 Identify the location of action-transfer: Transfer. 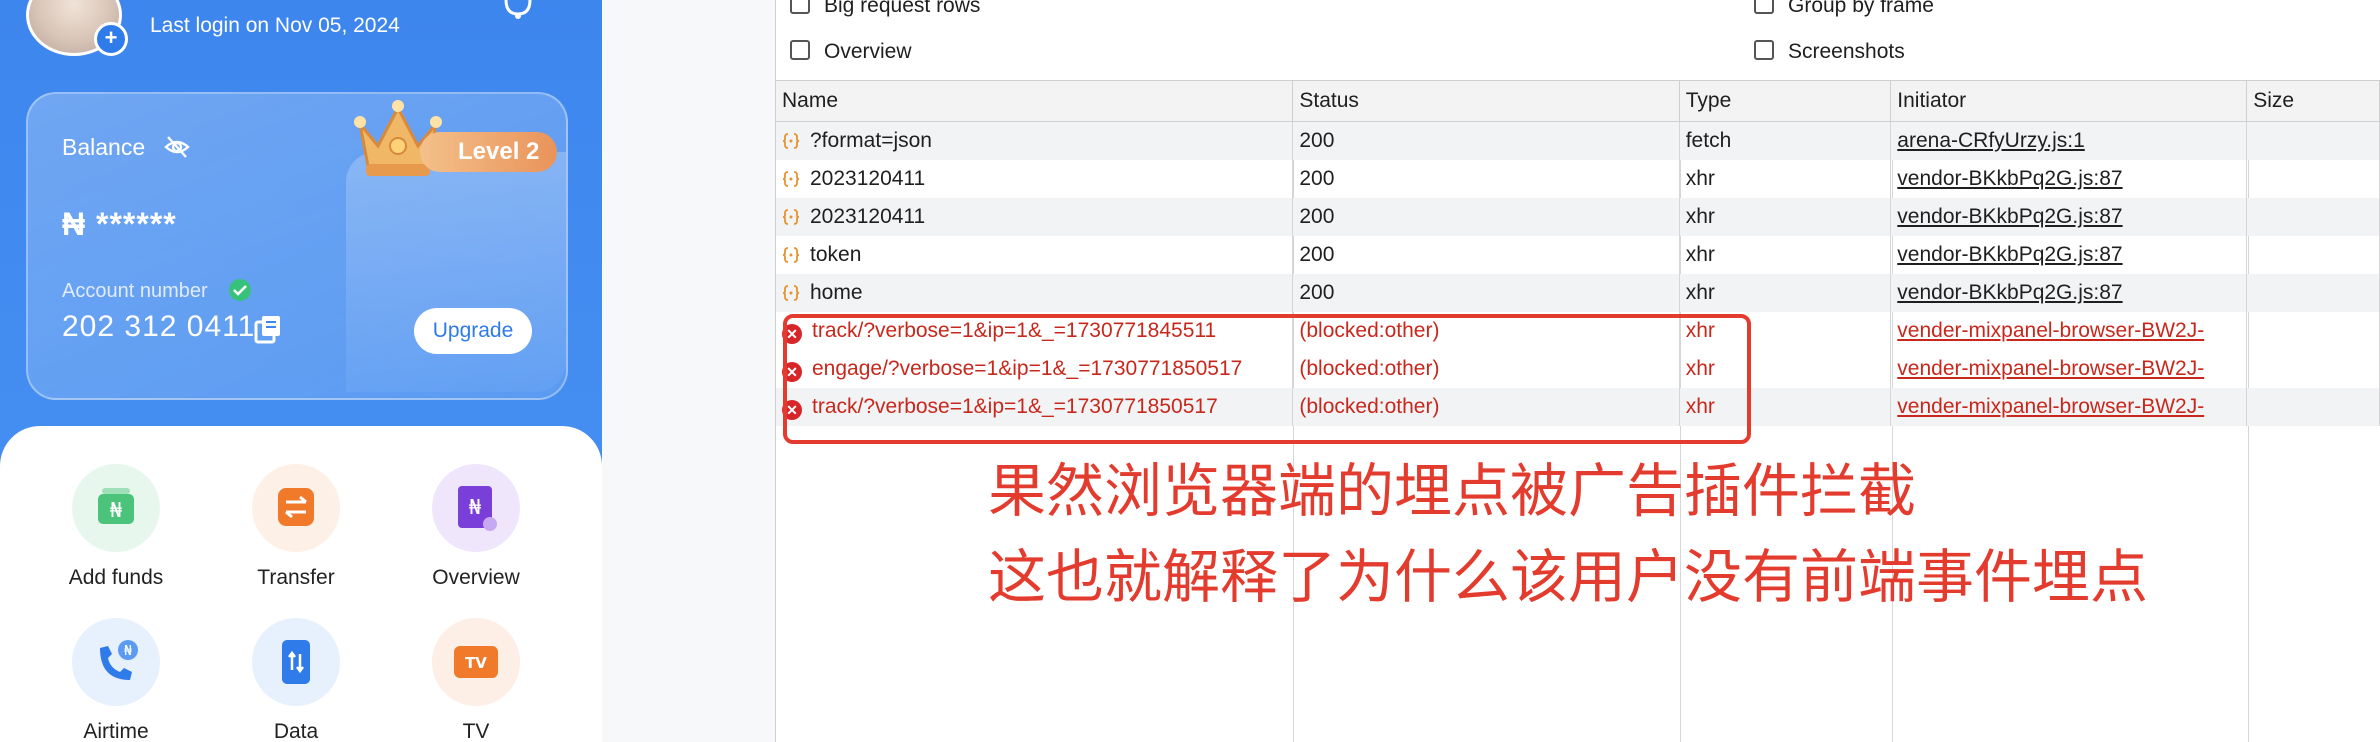
(296, 527).